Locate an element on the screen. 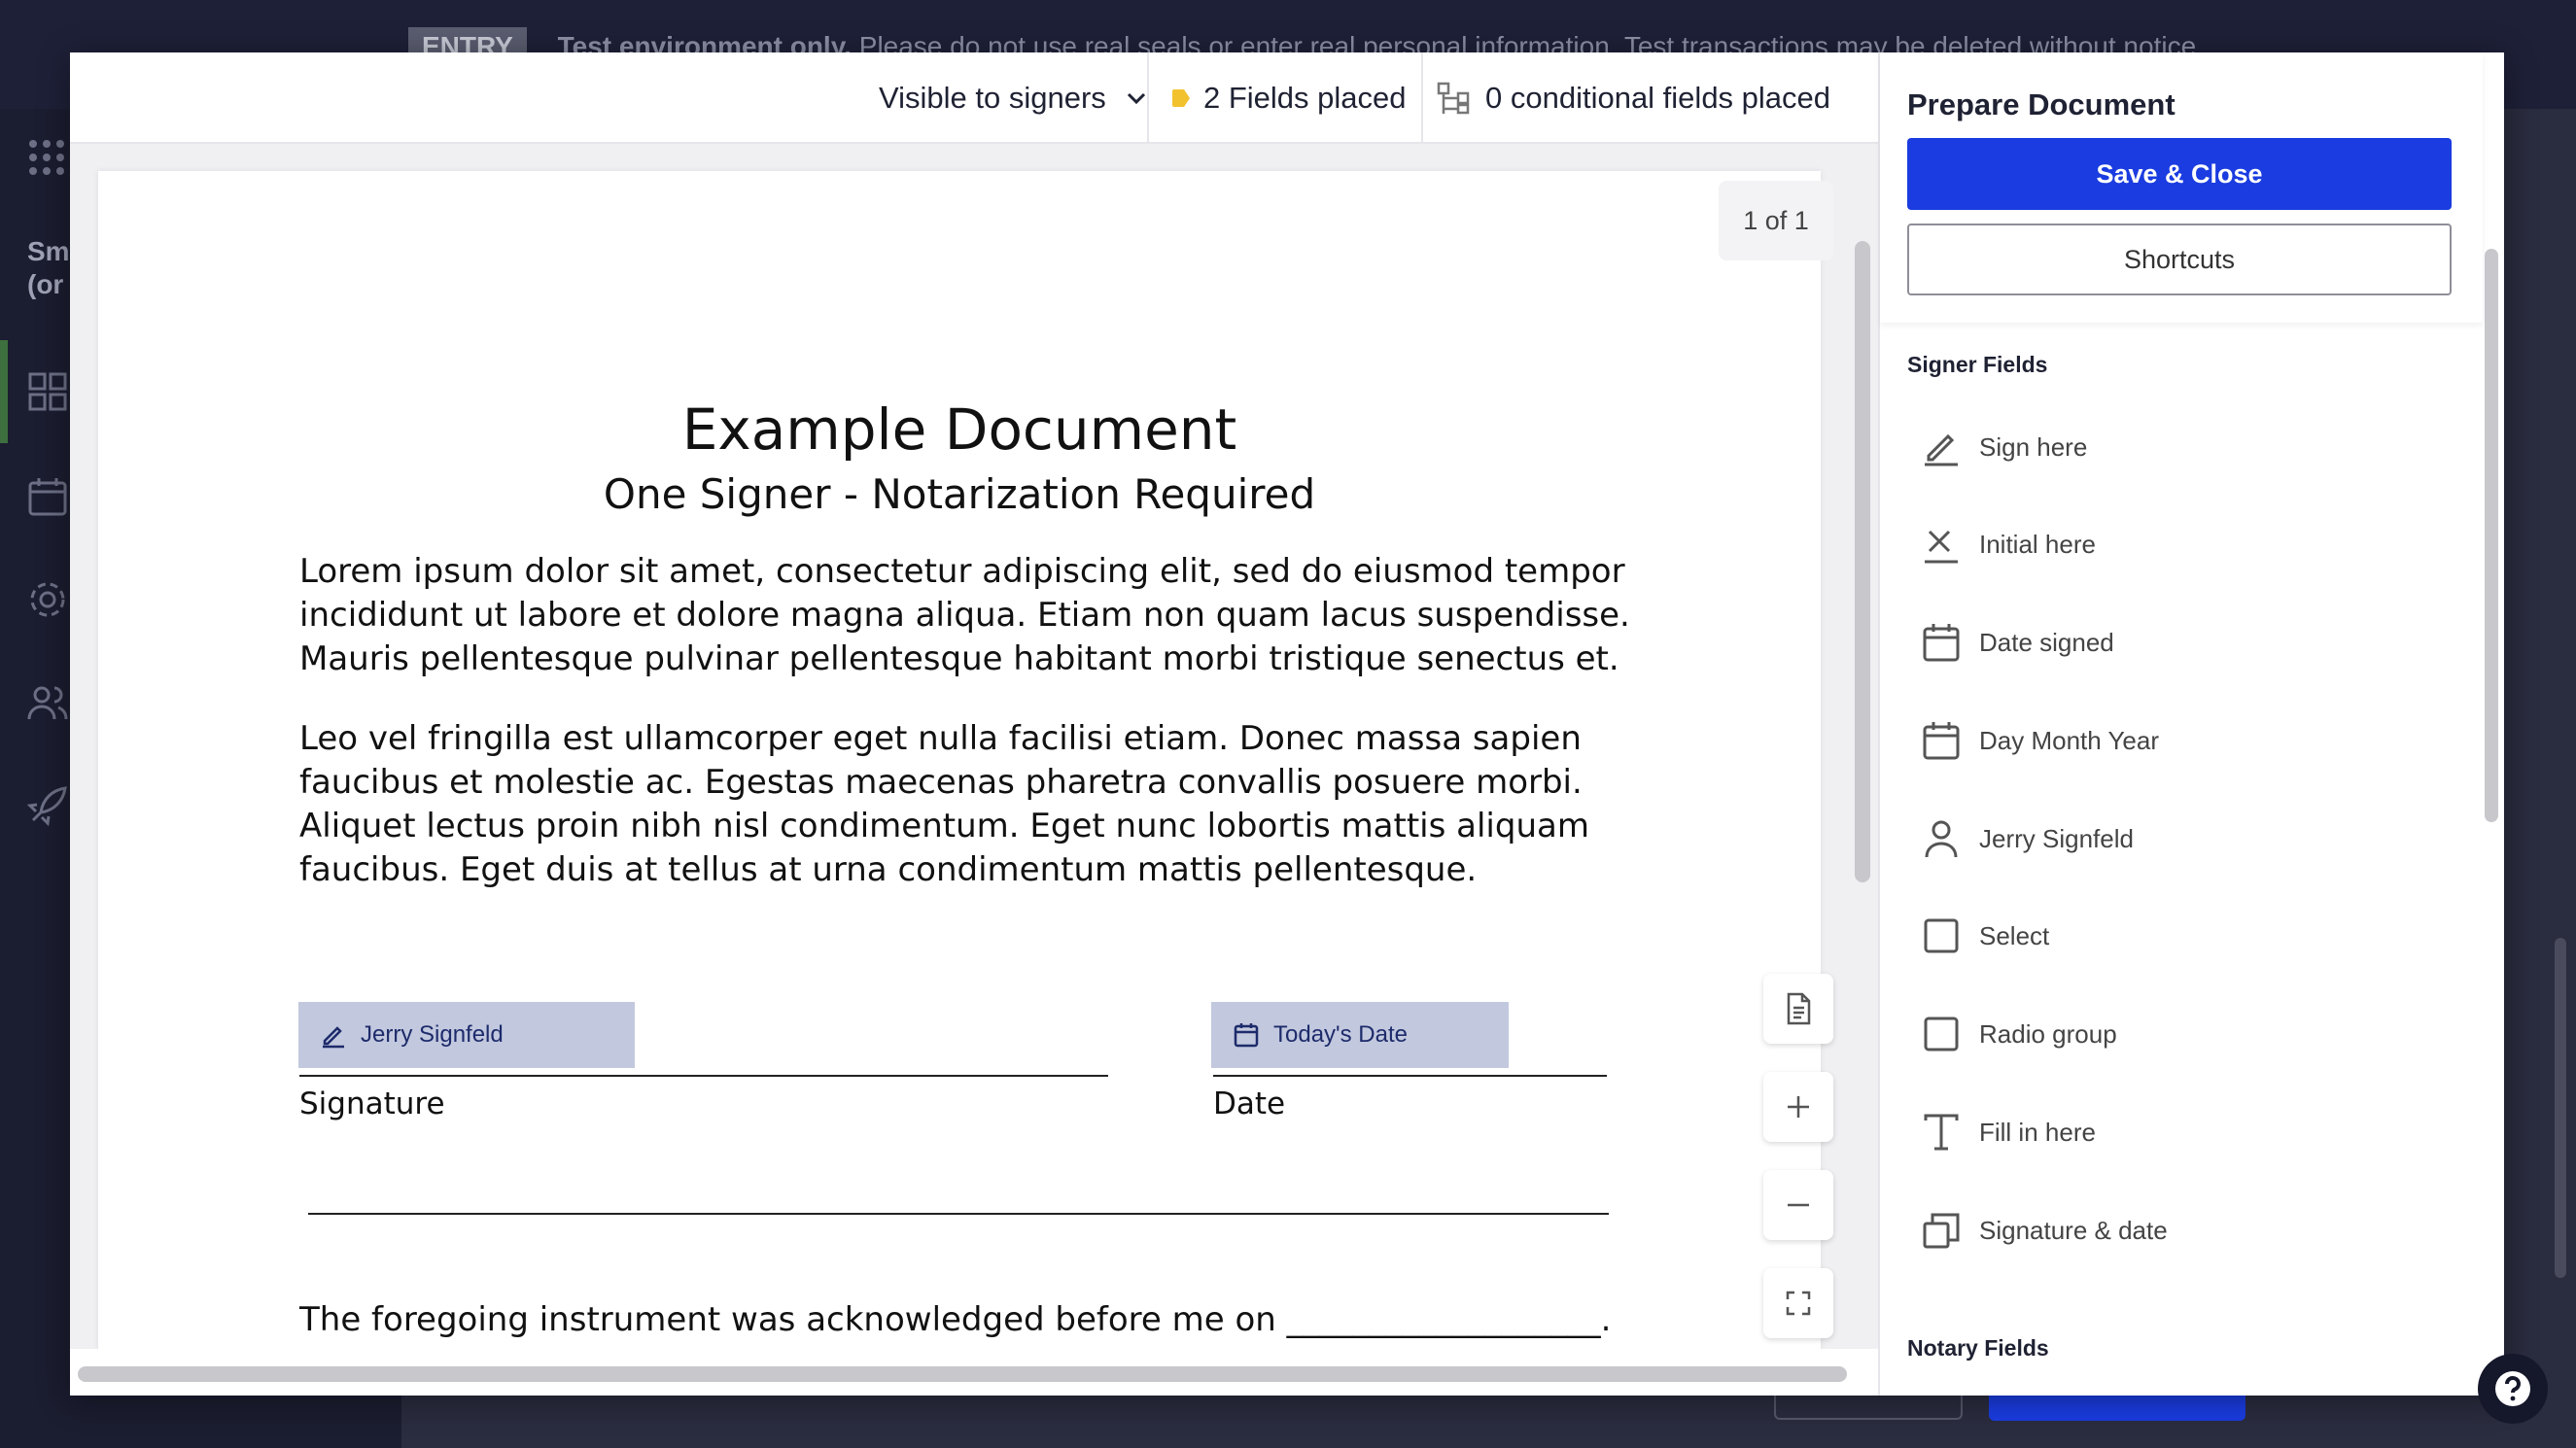 Image resolution: width=2576 pixels, height=1448 pixels. gear-icon is located at coordinates (47, 599).